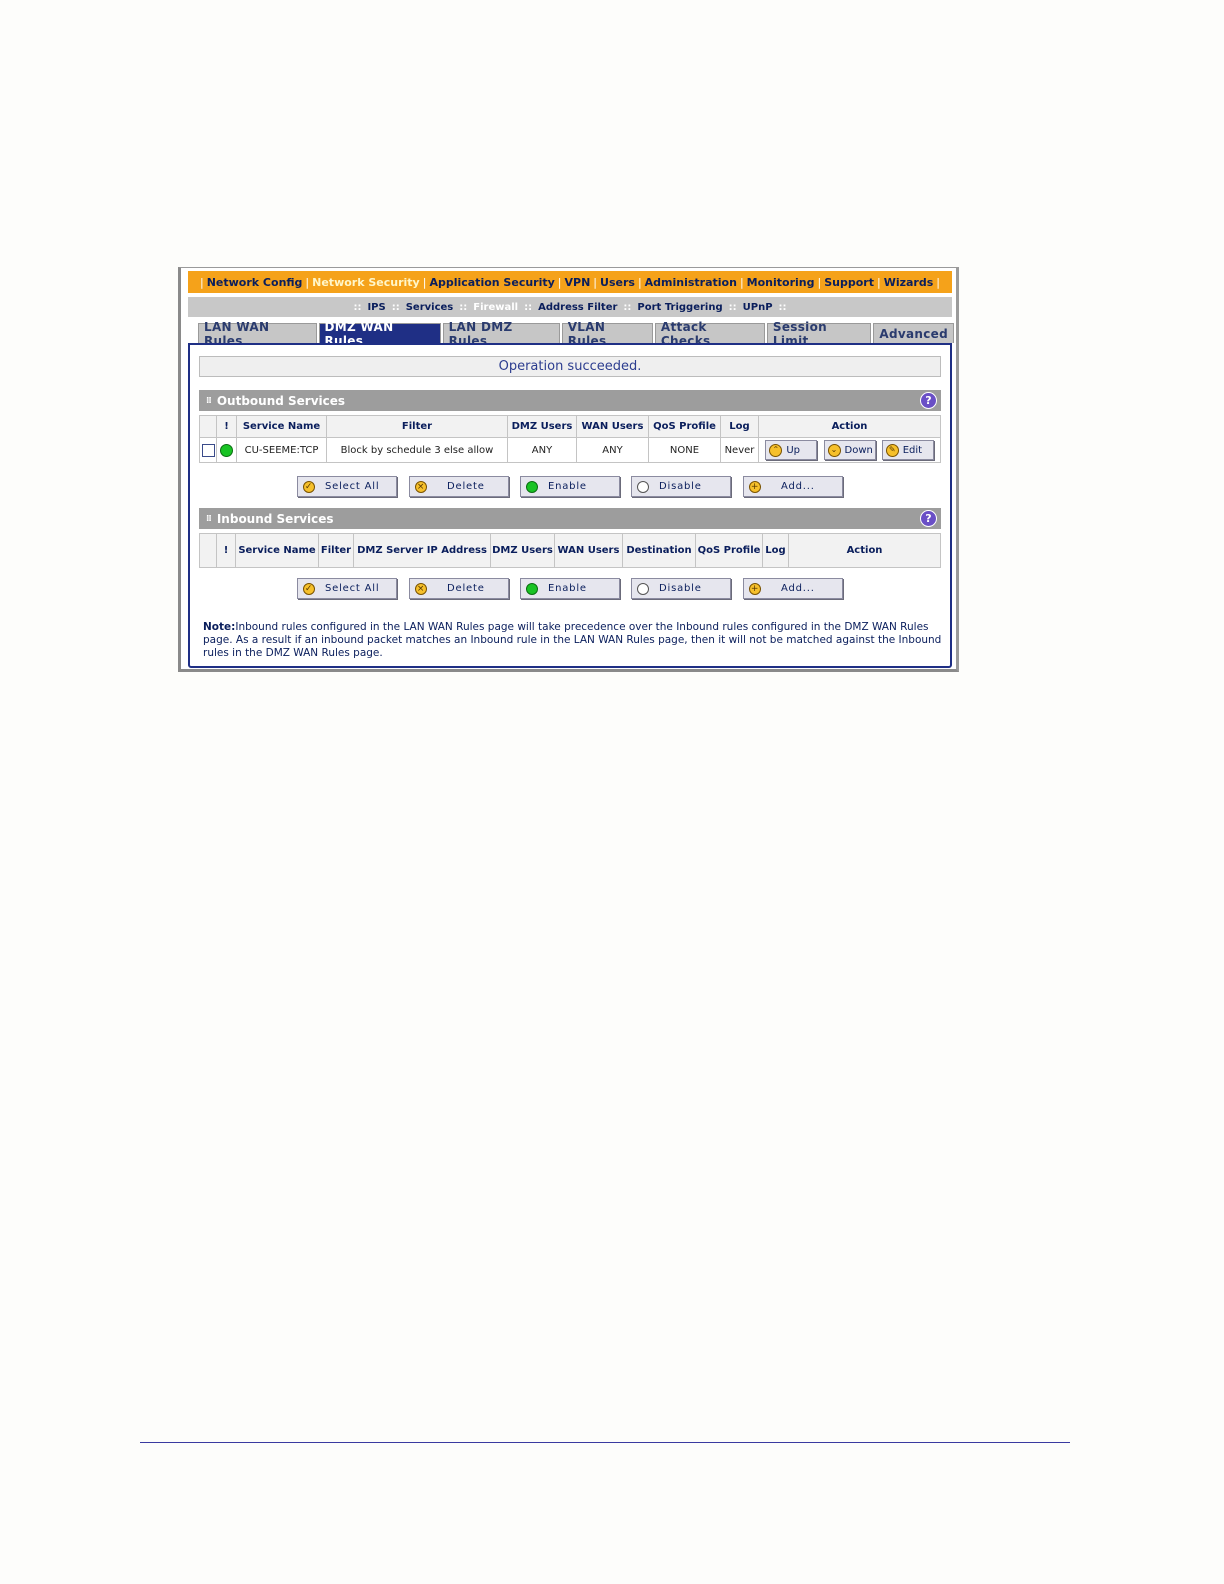 The height and width of the screenshot is (1584, 1224). Describe the element at coordinates (691, 282) in the screenshot. I see `main-nav-item-administration: Administration` at that location.